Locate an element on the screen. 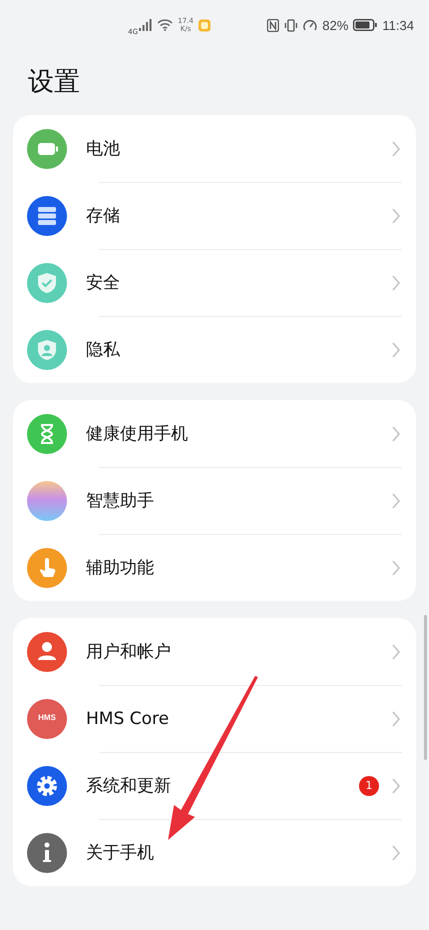 The width and height of the screenshot is (429, 930). settings-item: 辅助功能 is located at coordinates (221, 567).